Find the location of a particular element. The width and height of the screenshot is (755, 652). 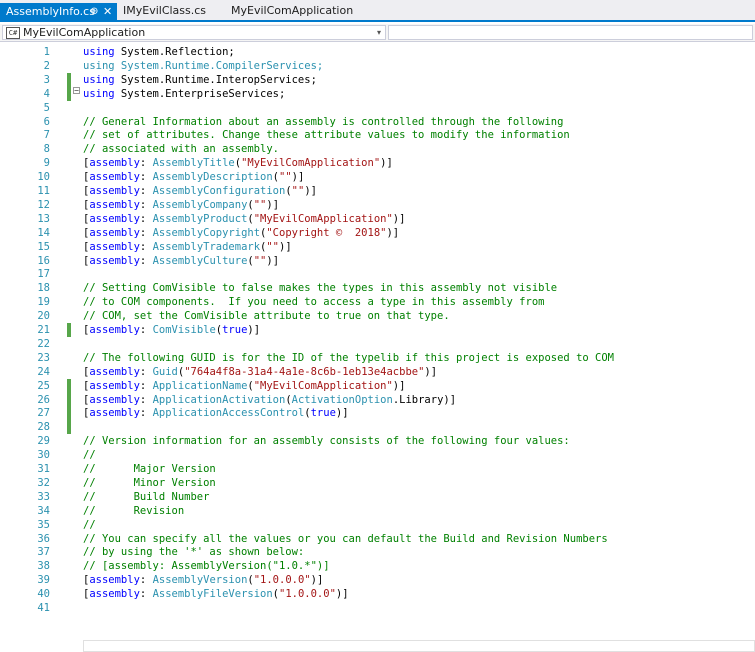

code-token: AssemblyTrademark is located at coordinates (206, 246).